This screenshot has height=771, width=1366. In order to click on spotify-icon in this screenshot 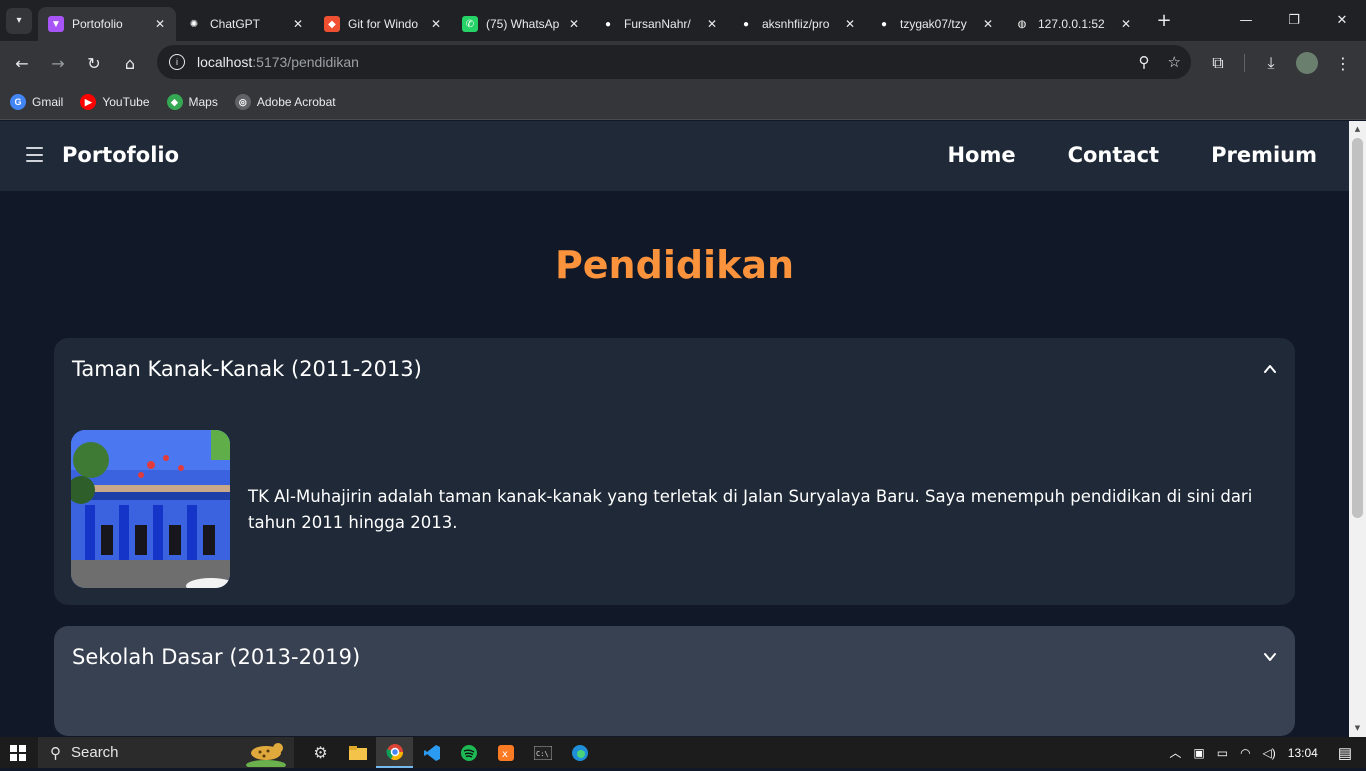, I will do `click(468, 752)`.